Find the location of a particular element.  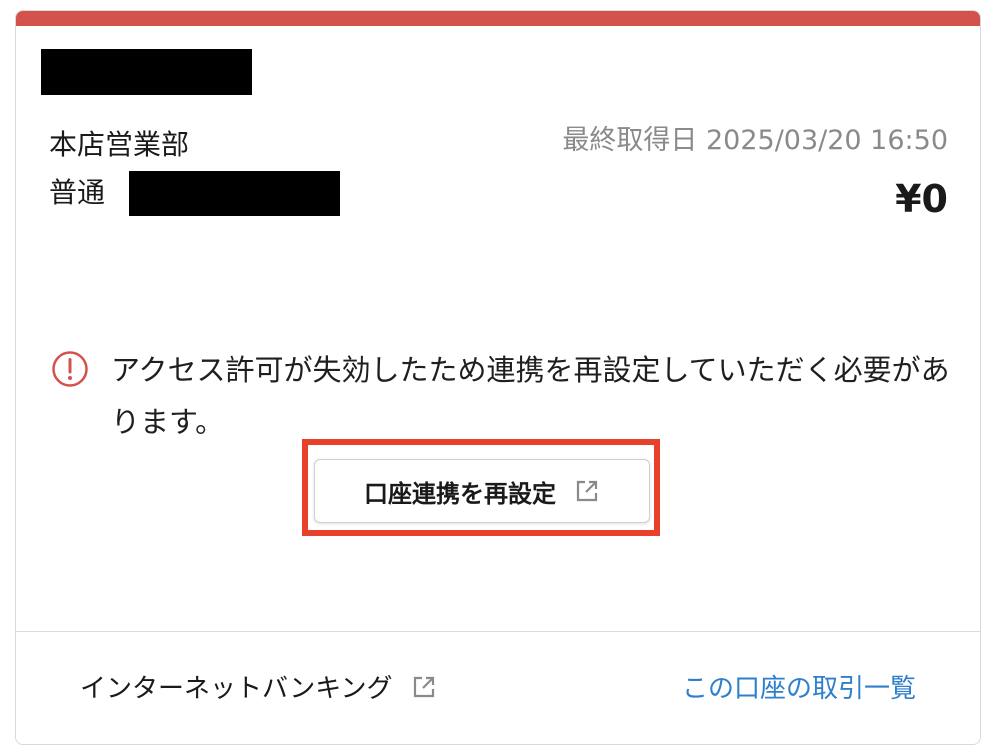

internet-banking-link: インターネットバンキング is located at coordinates (258, 686).